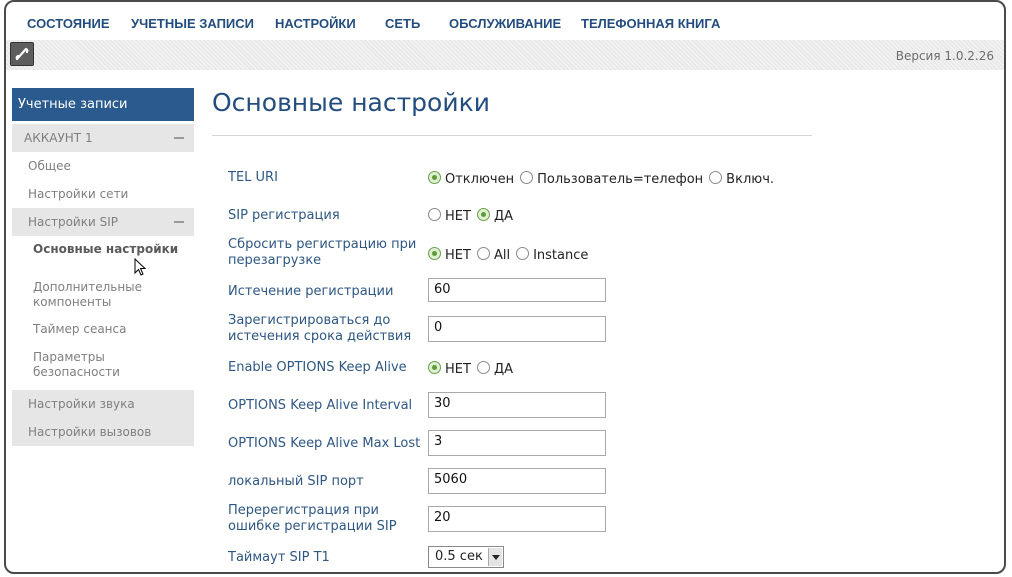 Image resolution: width=1012 pixels, height=577 pixels. What do you see at coordinates (483, 214) in the screenshot?
I see `sip-reg-yes-radio` at bounding box center [483, 214].